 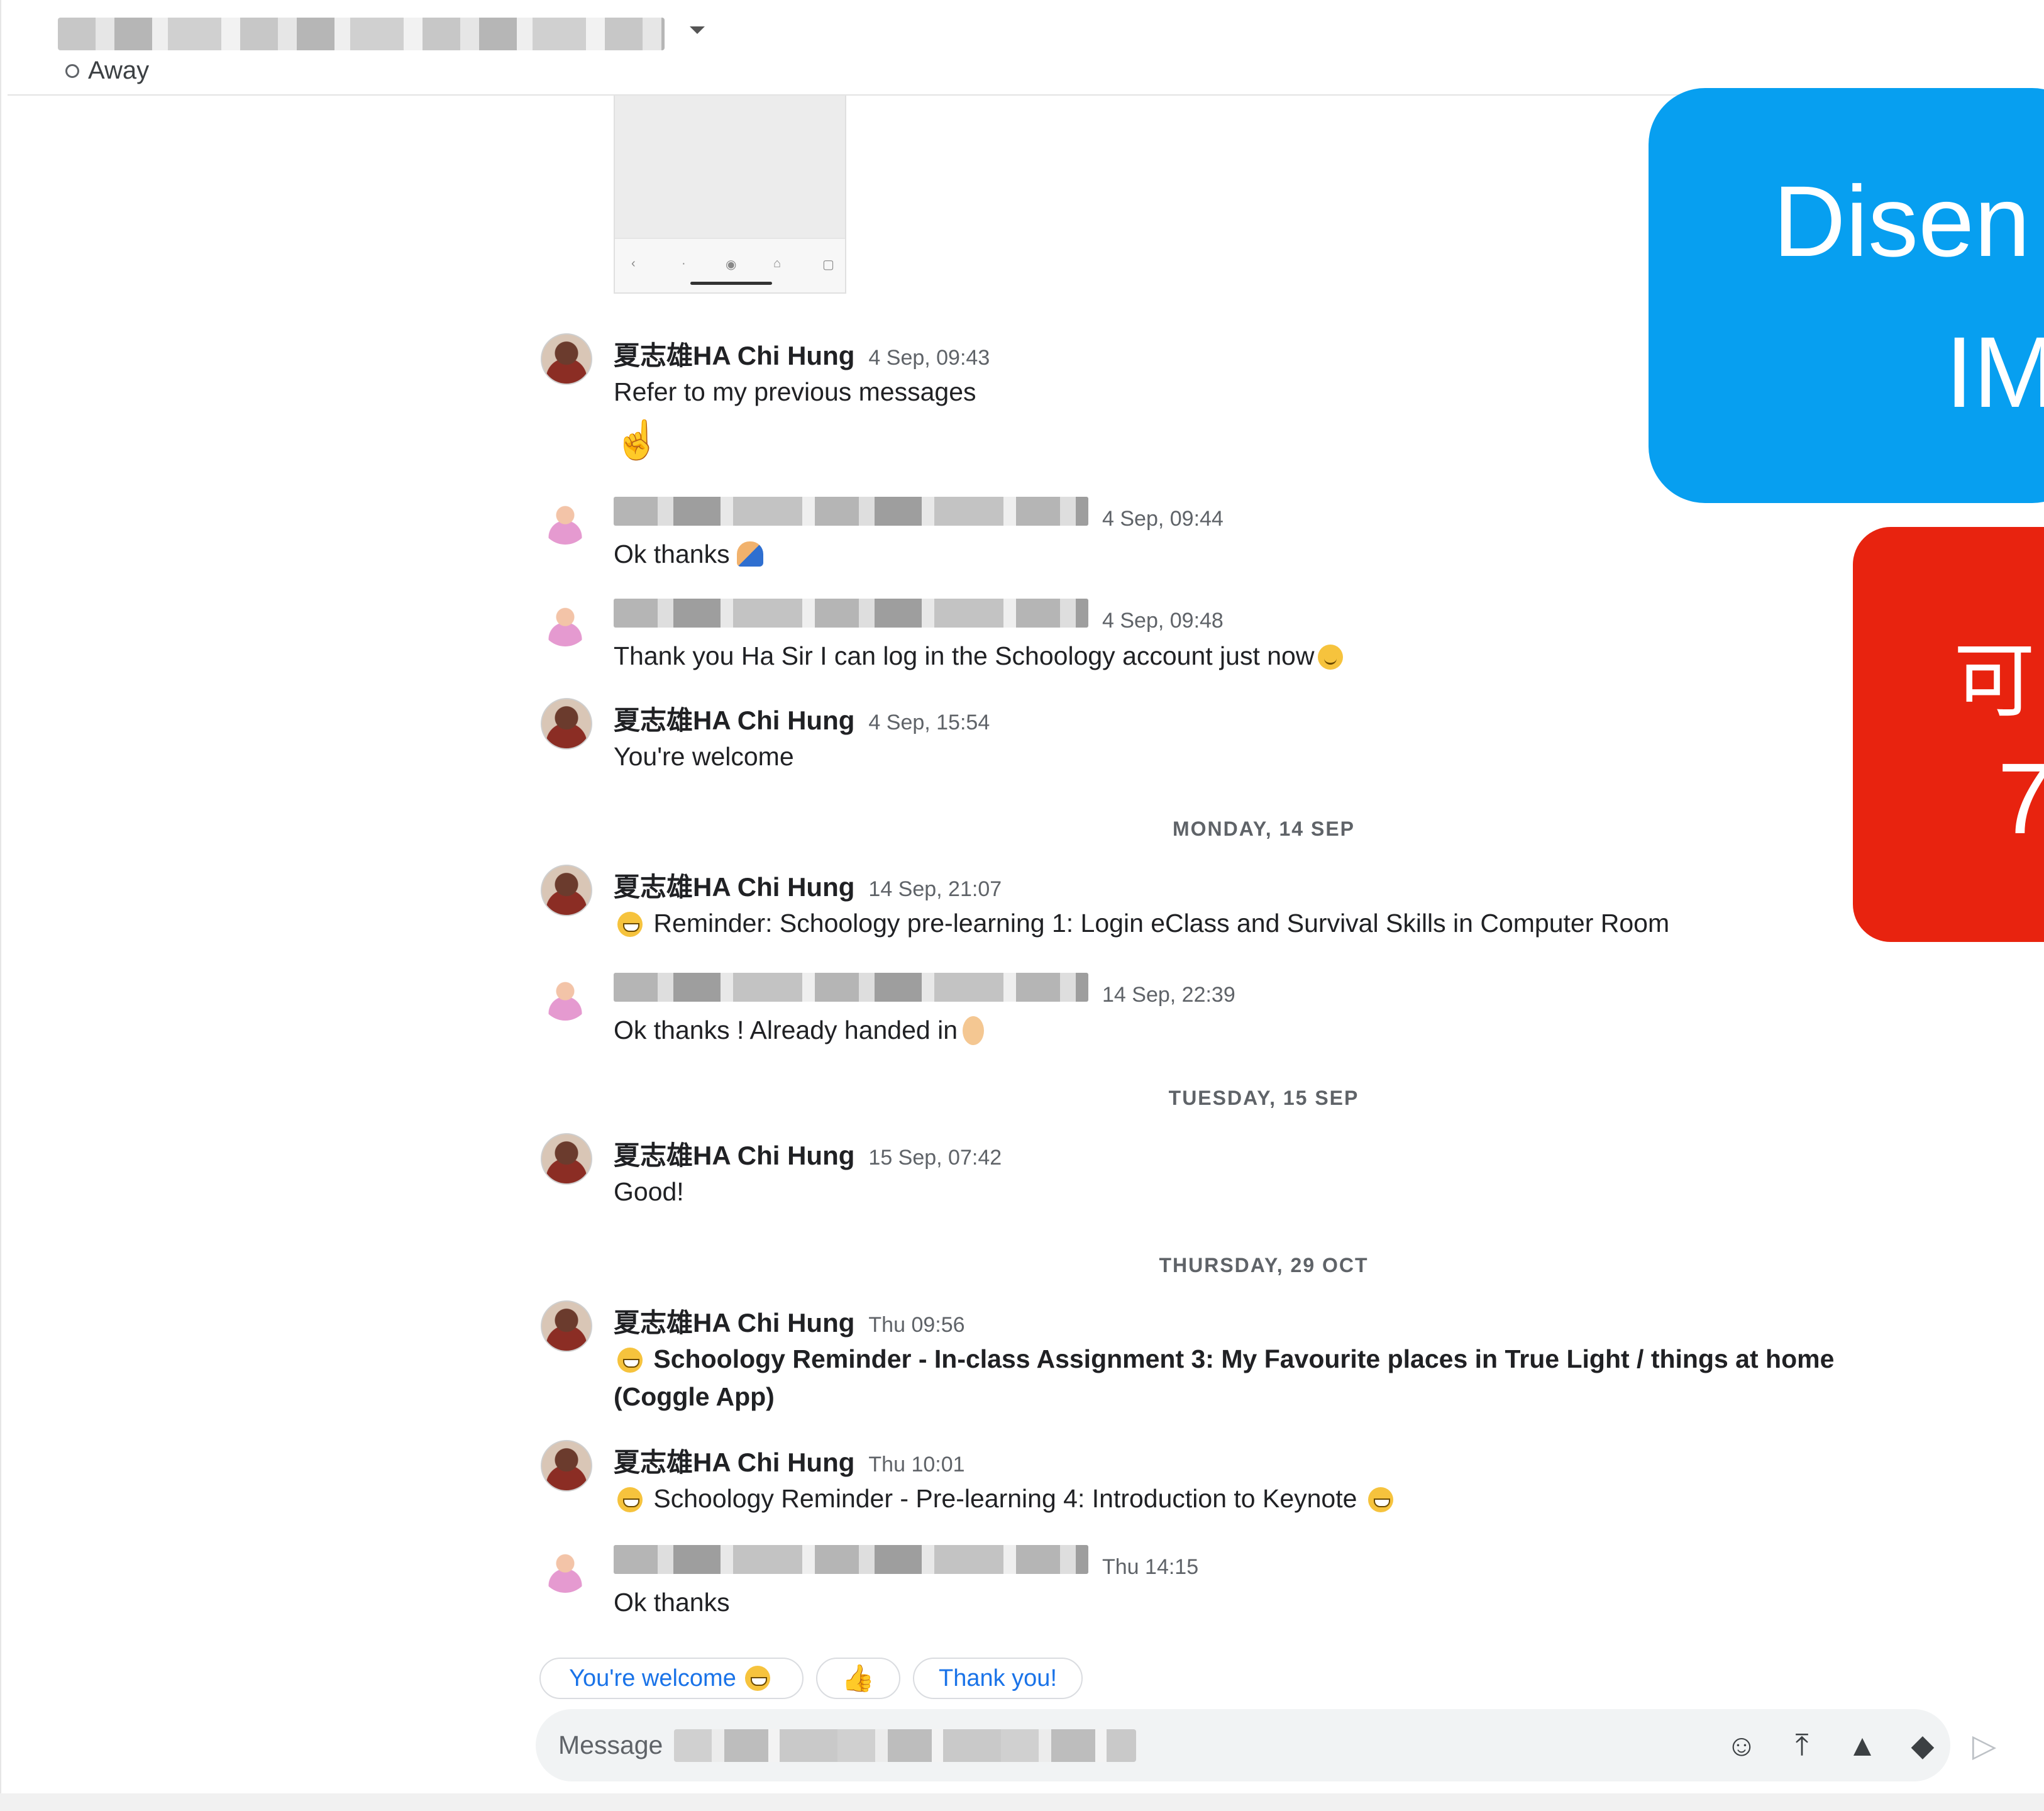 I want to click on message-time: 14 Sep, 22:39, so click(x=1168, y=995).